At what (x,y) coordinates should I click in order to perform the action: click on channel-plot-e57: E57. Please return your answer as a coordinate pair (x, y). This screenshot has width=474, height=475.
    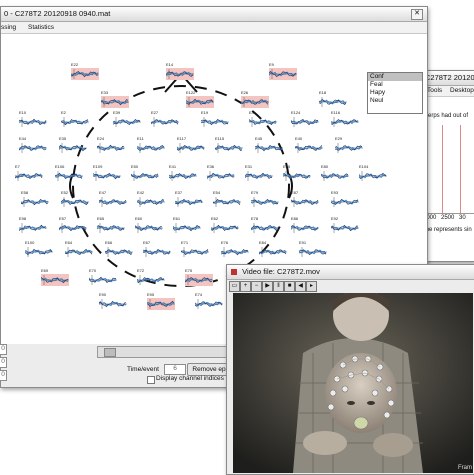
    Looking at the image, I should click on (73, 225).